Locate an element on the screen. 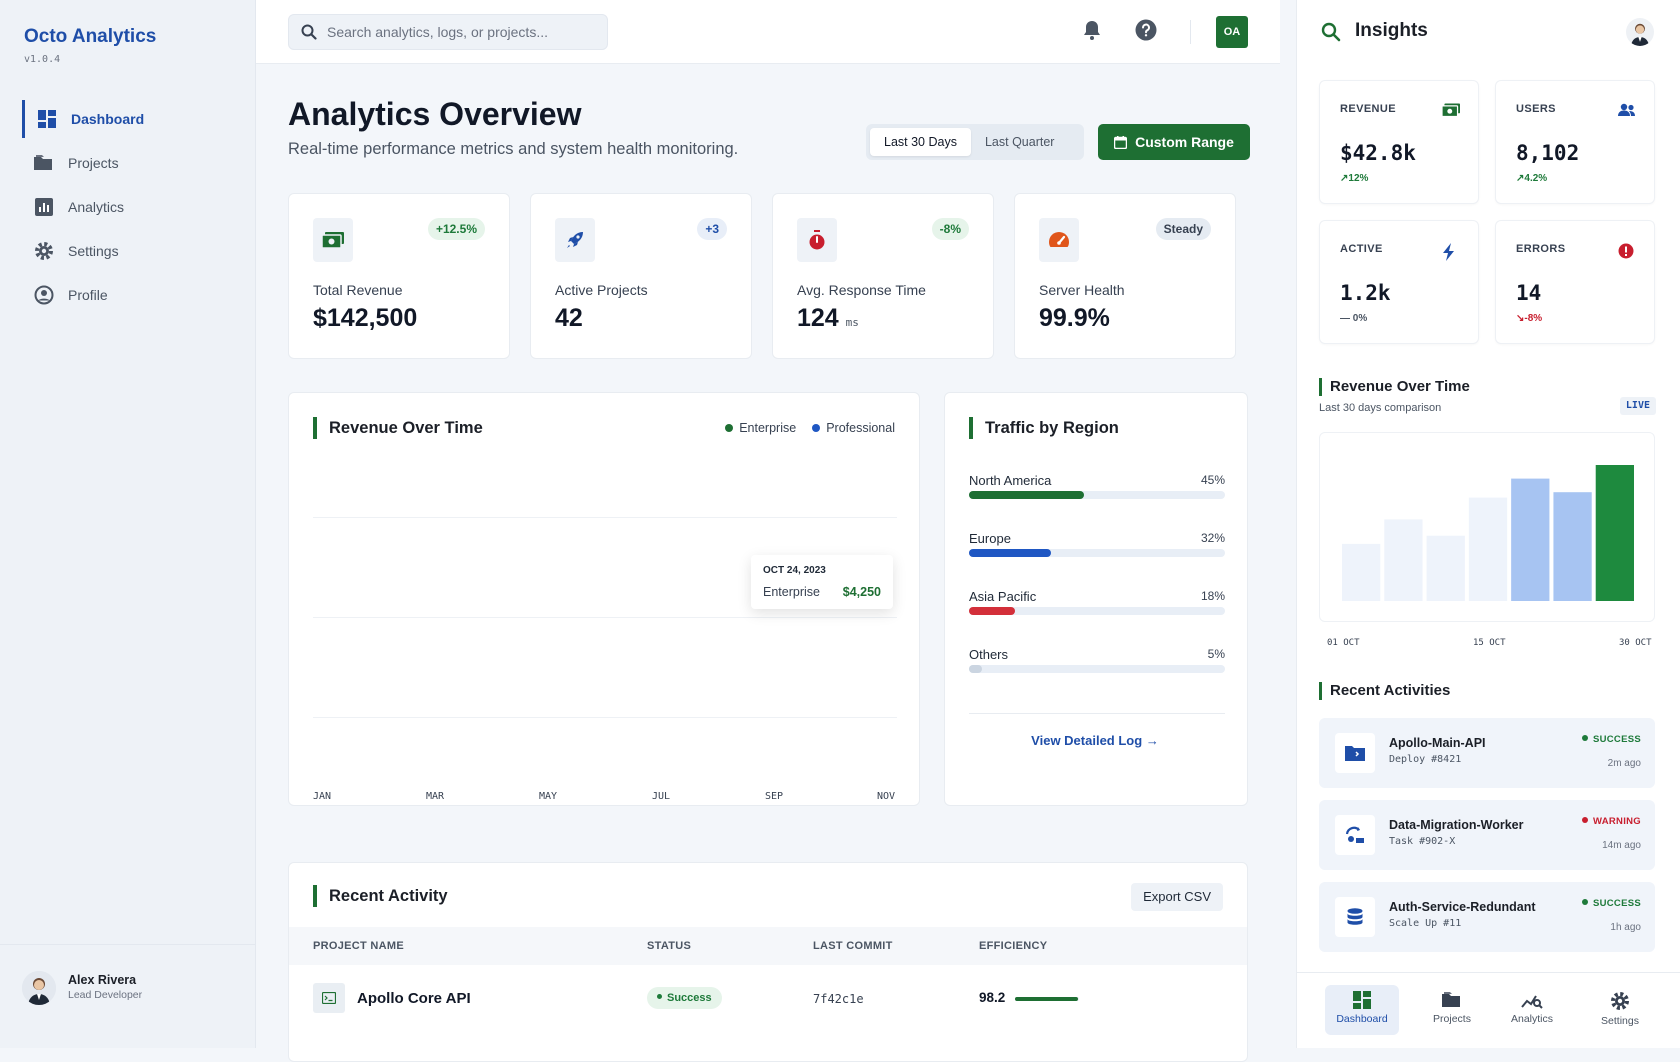 This screenshot has width=1680, height=1062. section-title: Recent Activities is located at coordinates (1384, 691).